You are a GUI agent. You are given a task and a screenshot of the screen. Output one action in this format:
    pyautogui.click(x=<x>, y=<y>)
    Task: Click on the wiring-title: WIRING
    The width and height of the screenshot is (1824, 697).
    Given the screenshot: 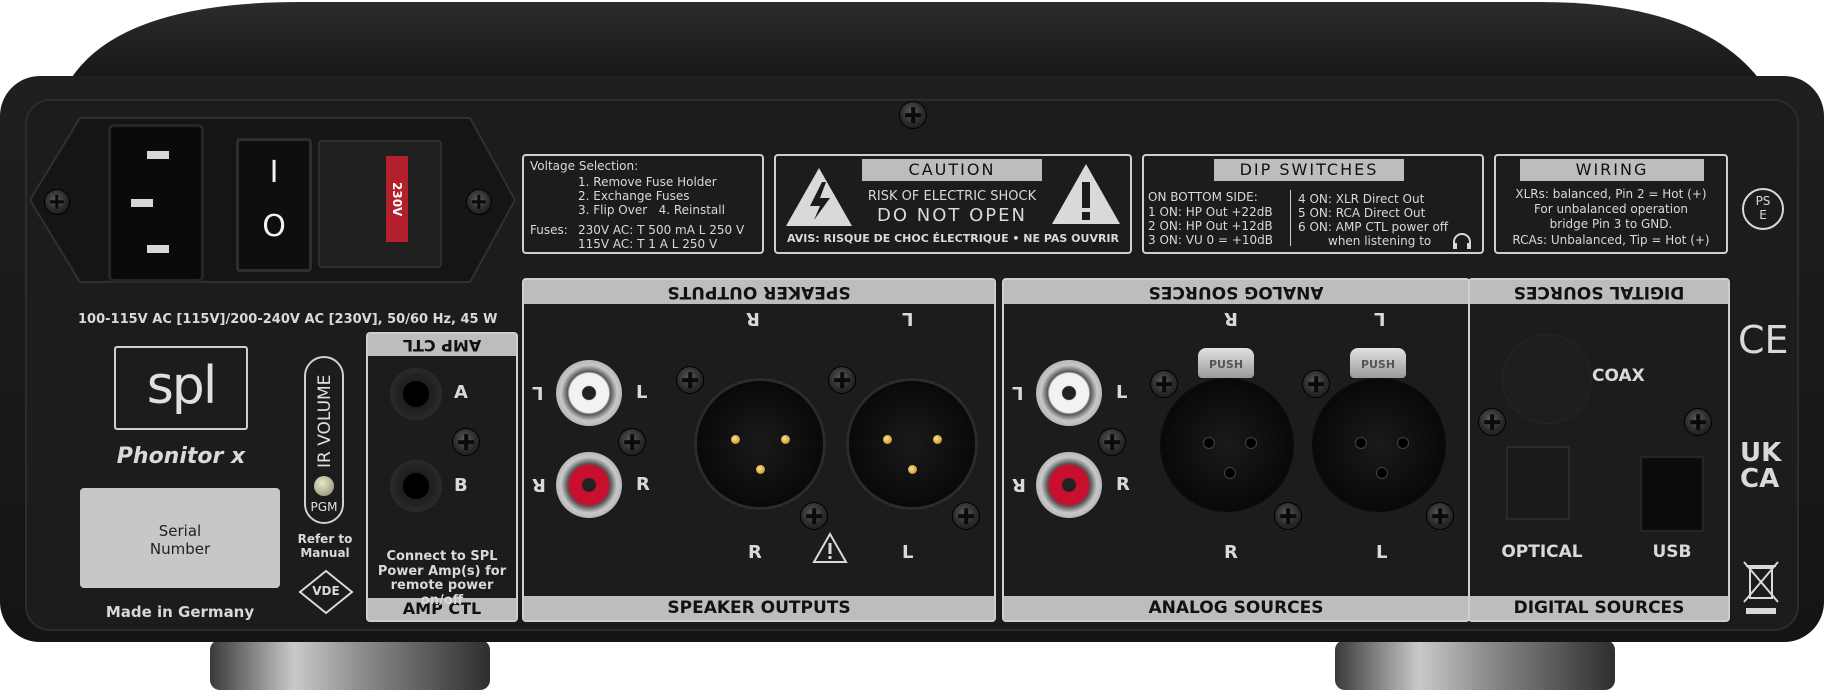 What is the action you would take?
    pyautogui.click(x=1612, y=170)
    